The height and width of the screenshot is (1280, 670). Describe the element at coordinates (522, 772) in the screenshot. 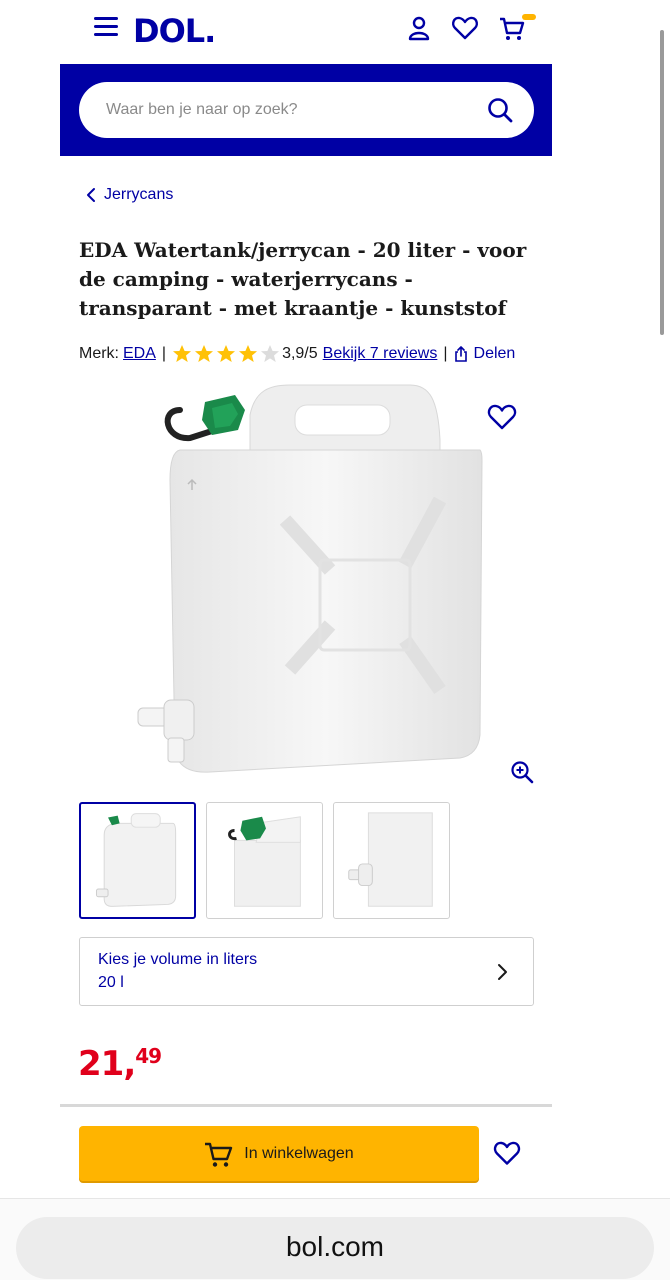

I see `zoom-in-icon` at that location.